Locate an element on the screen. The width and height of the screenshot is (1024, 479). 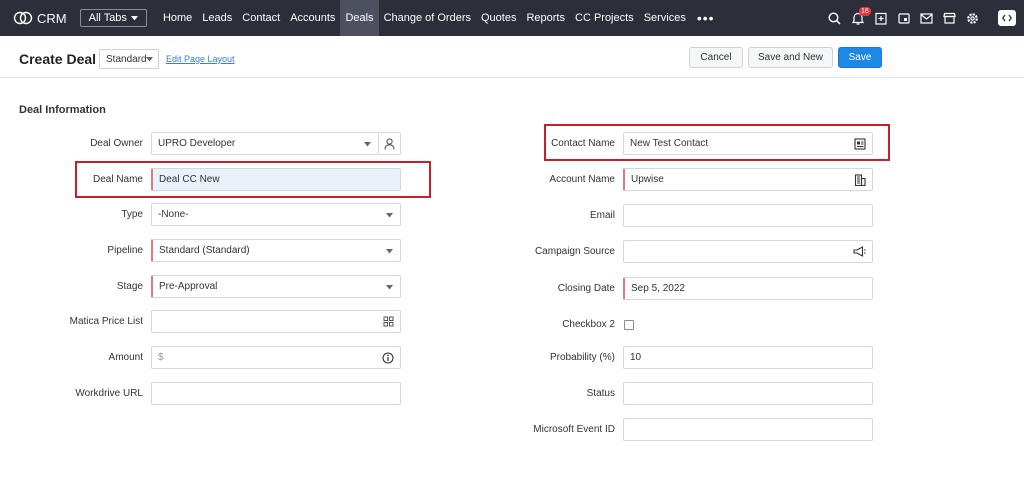
bell-icon: 16 is located at coordinates (858, 18).